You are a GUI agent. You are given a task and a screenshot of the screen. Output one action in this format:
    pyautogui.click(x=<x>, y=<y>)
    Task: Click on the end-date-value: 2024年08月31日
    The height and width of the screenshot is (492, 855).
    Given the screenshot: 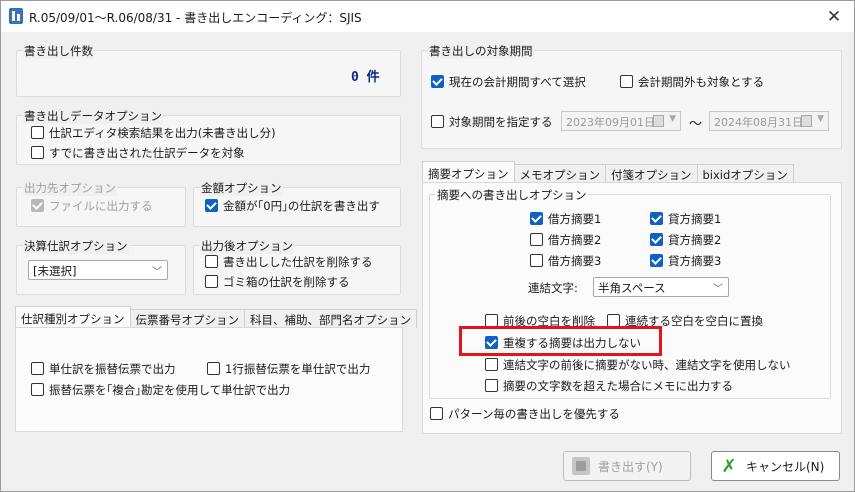 What is the action you would take?
    pyautogui.click(x=758, y=122)
    